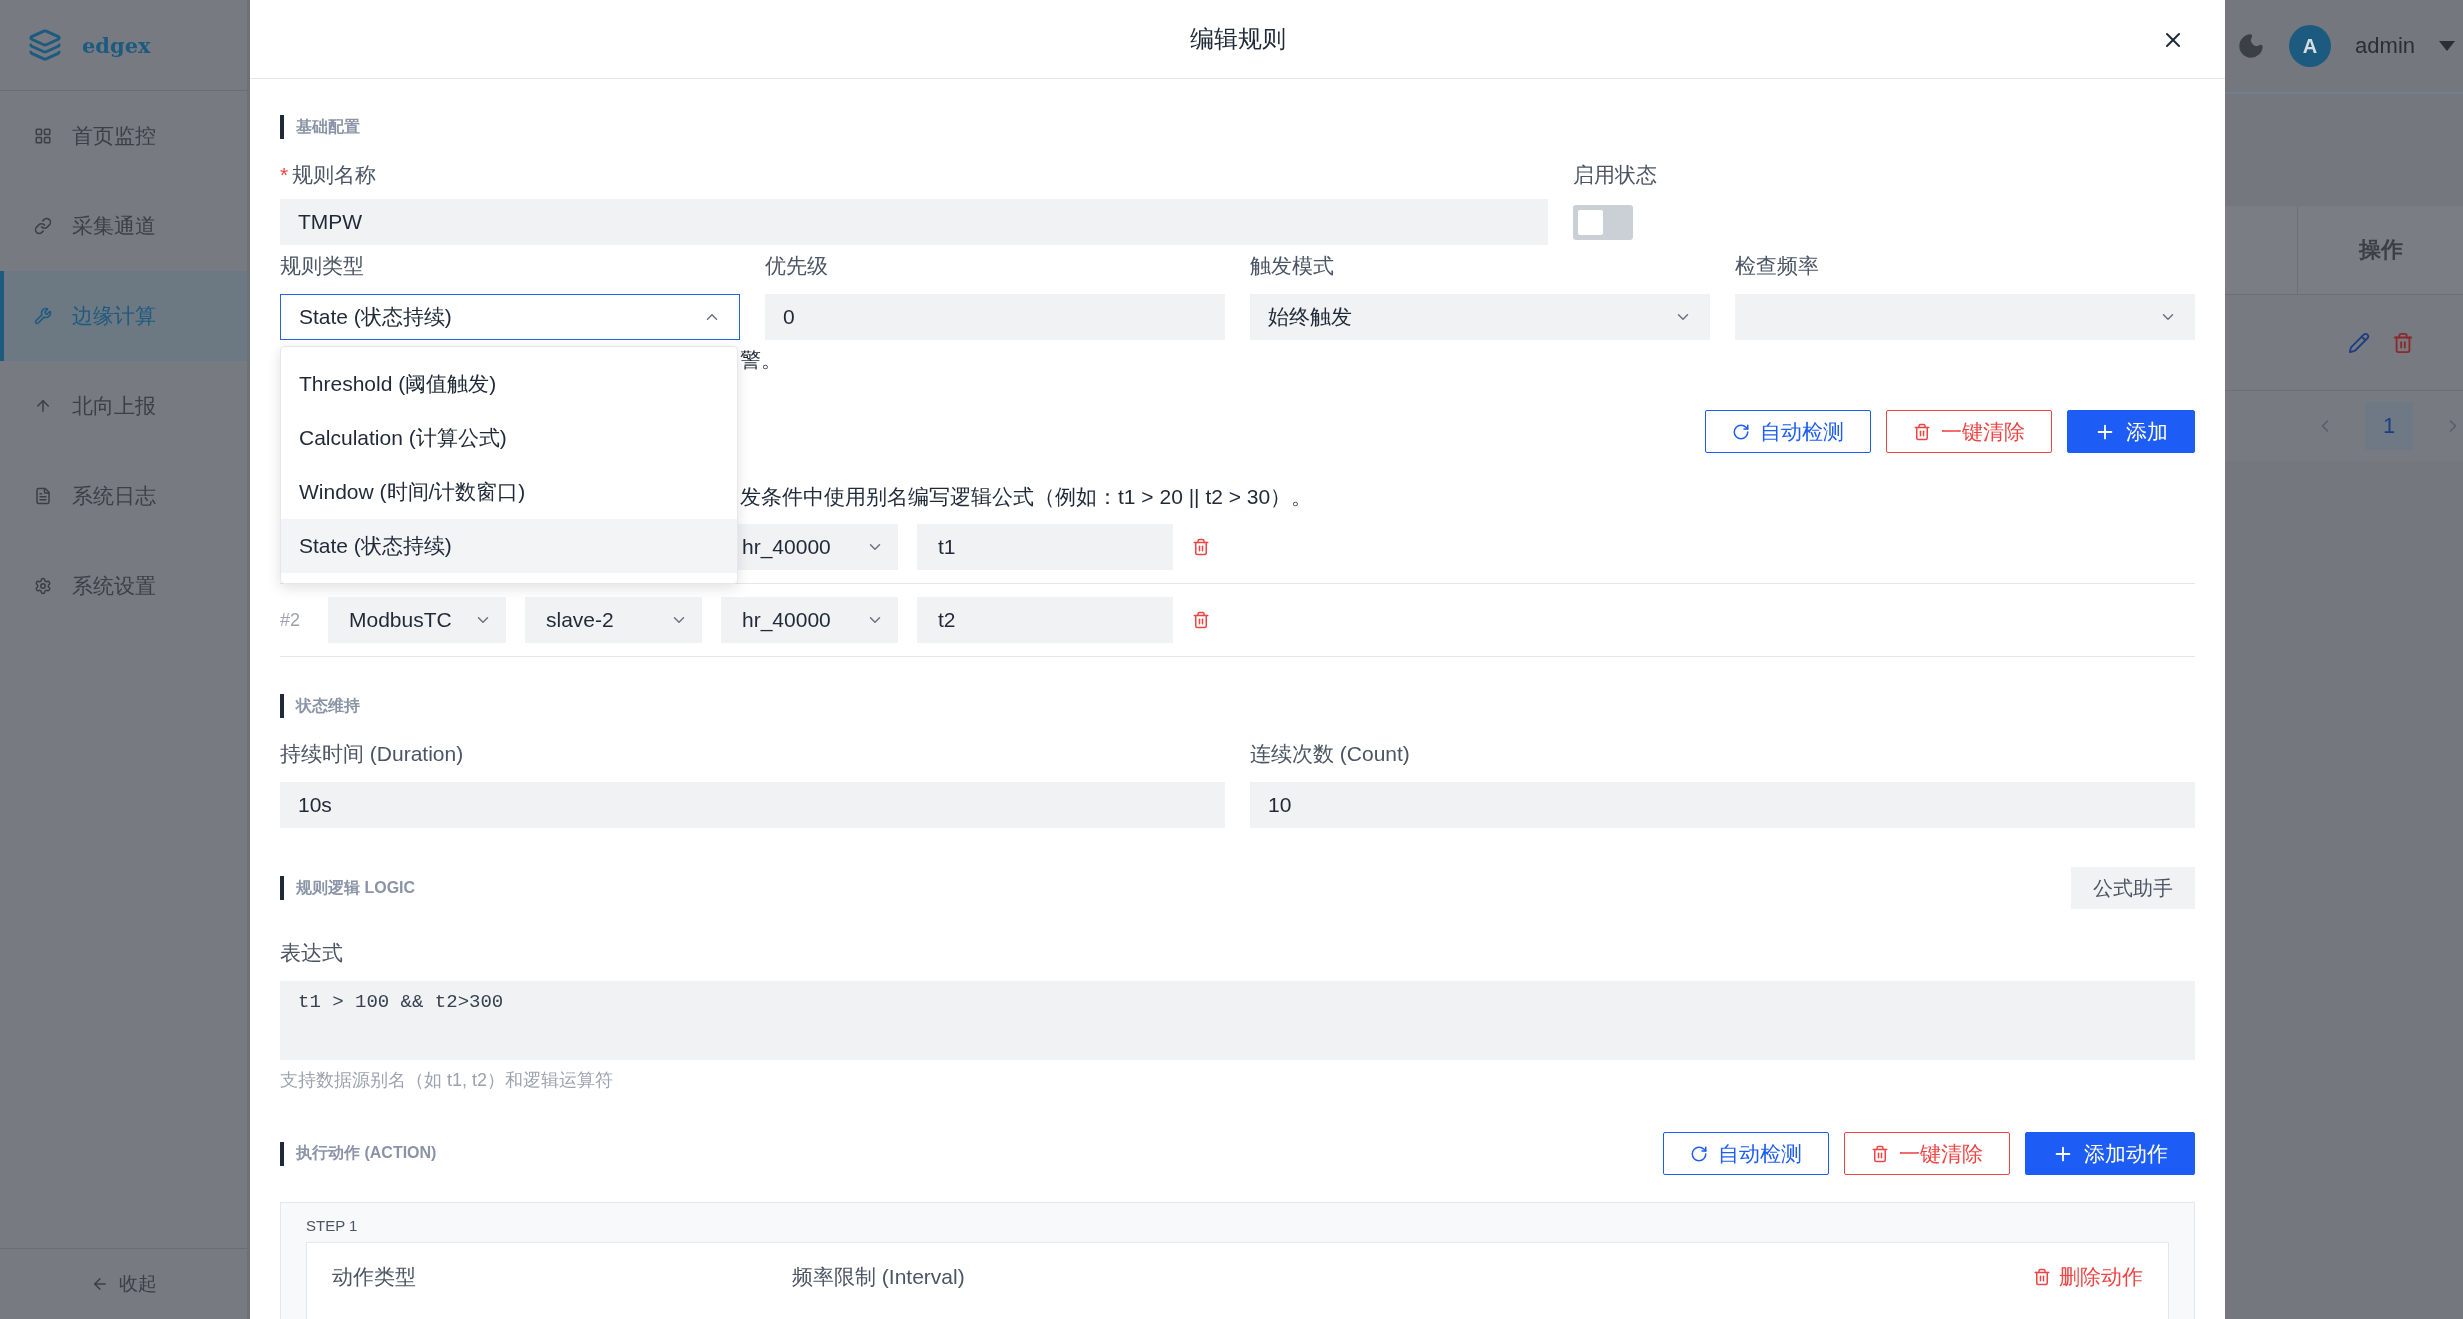 This screenshot has width=2463, height=1319. I want to click on field-label: 规则名称, so click(334, 175).